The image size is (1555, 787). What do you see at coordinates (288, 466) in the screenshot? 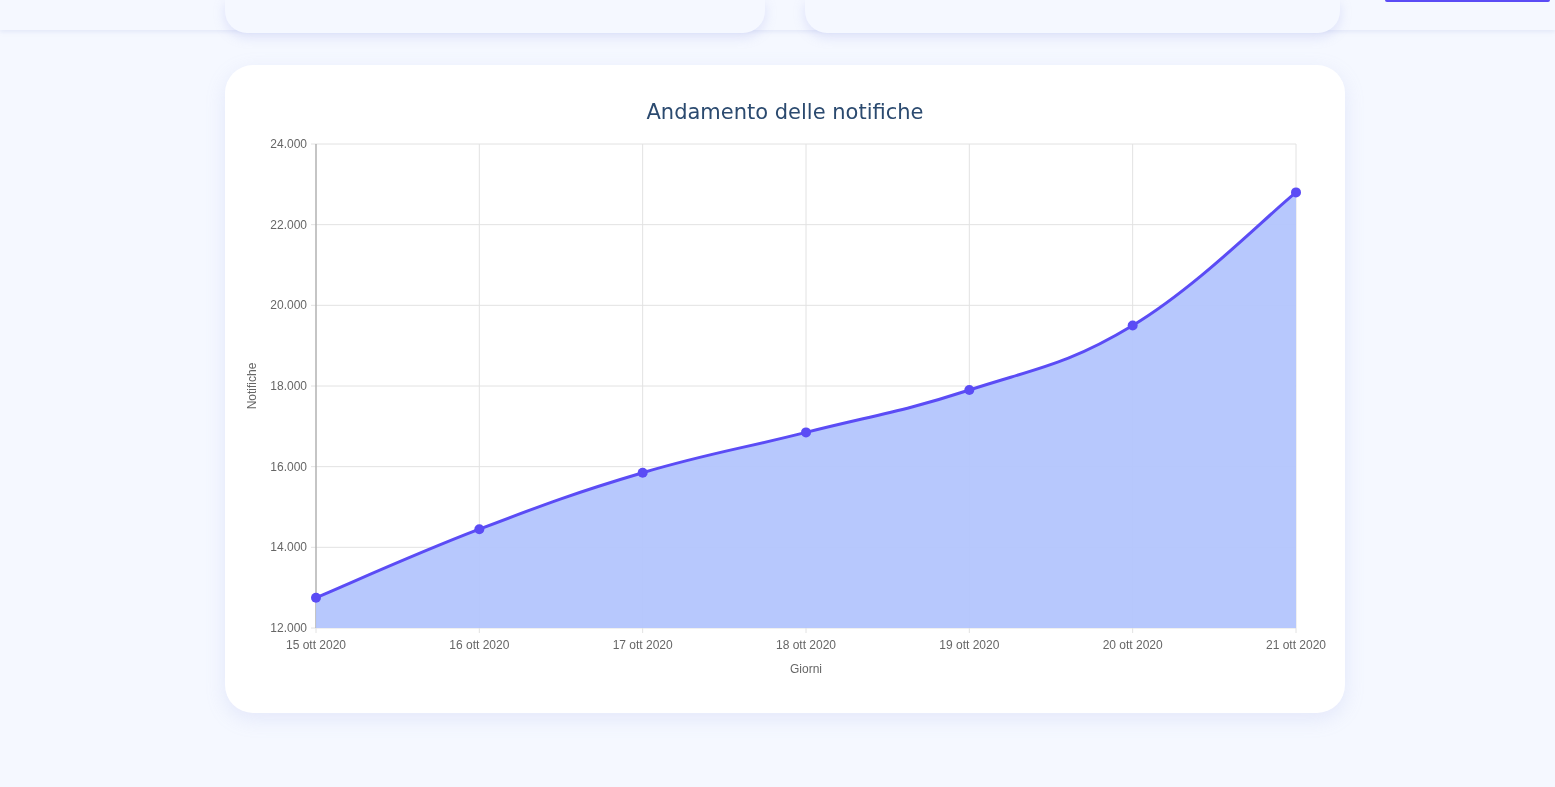
I see `y-tick-label: 16.000` at bounding box center [288, 466].